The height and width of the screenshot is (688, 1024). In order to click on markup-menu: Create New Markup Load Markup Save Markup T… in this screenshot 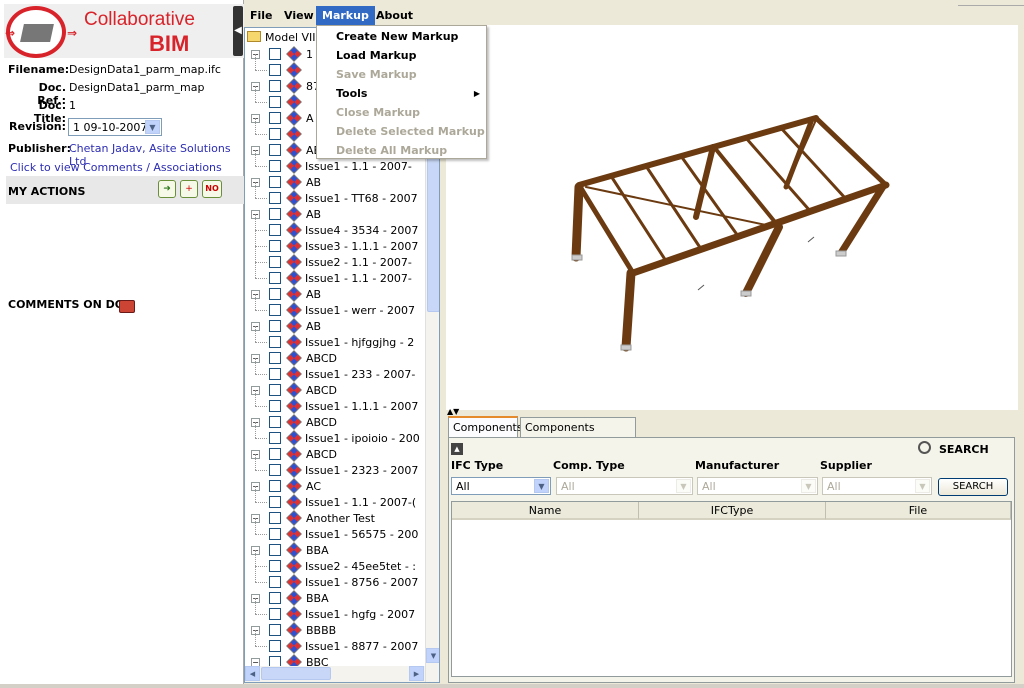, I will do `click(401, 92)`.